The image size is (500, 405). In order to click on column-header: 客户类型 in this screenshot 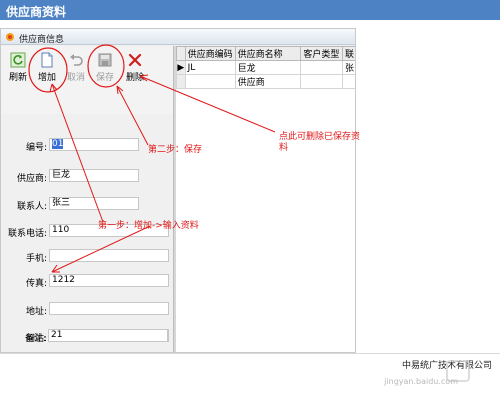, I will do `click(321, 53)`.